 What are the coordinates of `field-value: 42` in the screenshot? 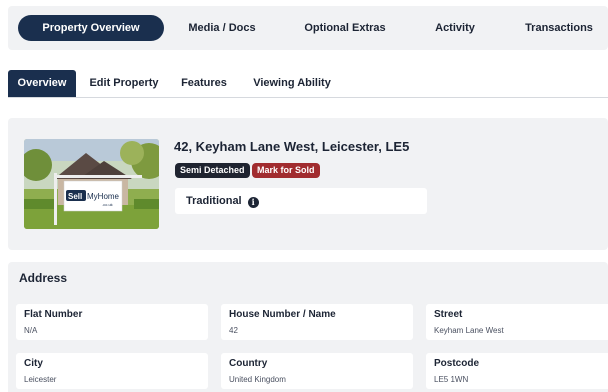 It's located at (233, 330).